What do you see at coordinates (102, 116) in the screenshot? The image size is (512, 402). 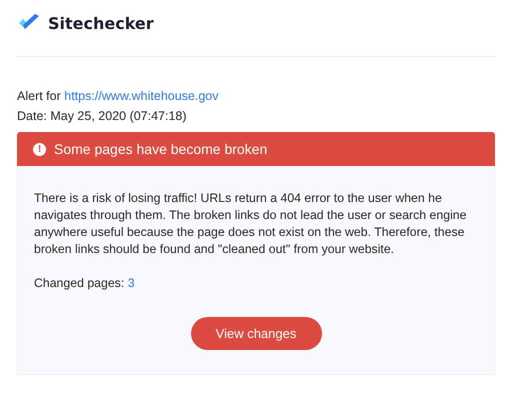 I see `alert-date: Date: May 25, 2020 (07:47:18)` at bounding box center [102, 116].